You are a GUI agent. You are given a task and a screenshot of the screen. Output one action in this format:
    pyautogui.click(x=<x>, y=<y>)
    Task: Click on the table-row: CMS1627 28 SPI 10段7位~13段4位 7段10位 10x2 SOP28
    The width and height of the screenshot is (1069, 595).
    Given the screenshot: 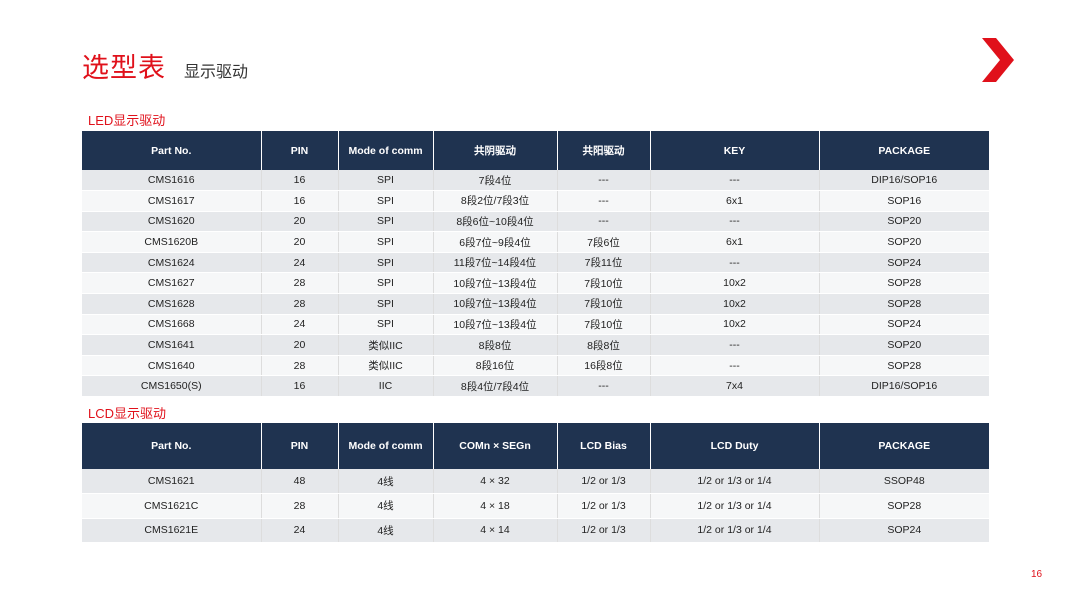 What is the action you would take?
    pyautogui.click(x=535, y=283)
    